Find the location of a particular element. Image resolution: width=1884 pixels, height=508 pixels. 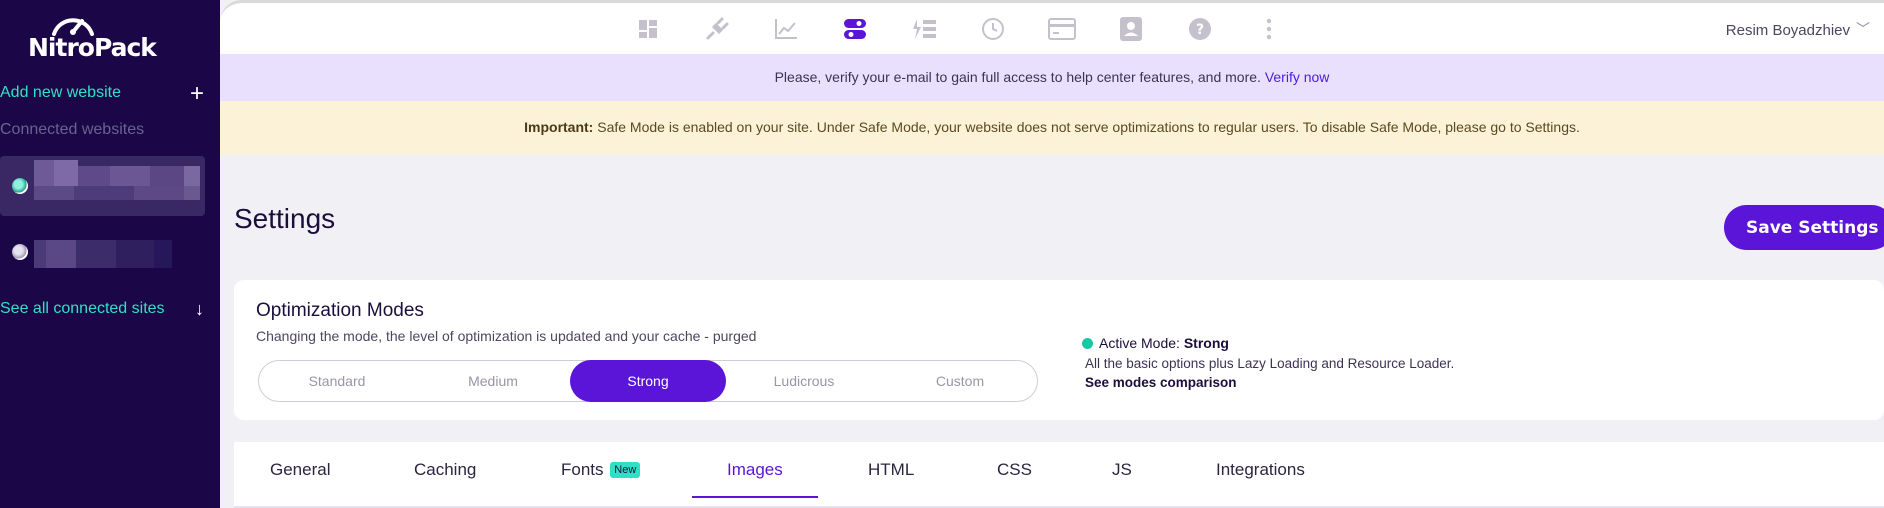

important-label: Important: is located at coordinates (559, 127).